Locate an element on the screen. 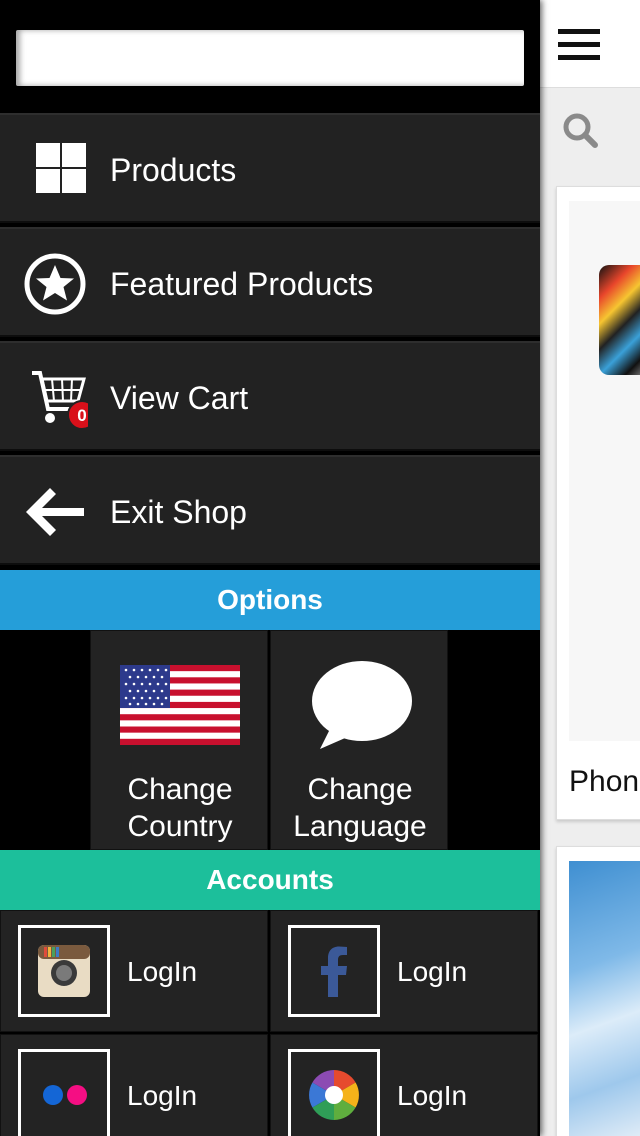 This screenshot has width=640, height=1136. change-country-label: Change Country is located at coordinates (180, 808).